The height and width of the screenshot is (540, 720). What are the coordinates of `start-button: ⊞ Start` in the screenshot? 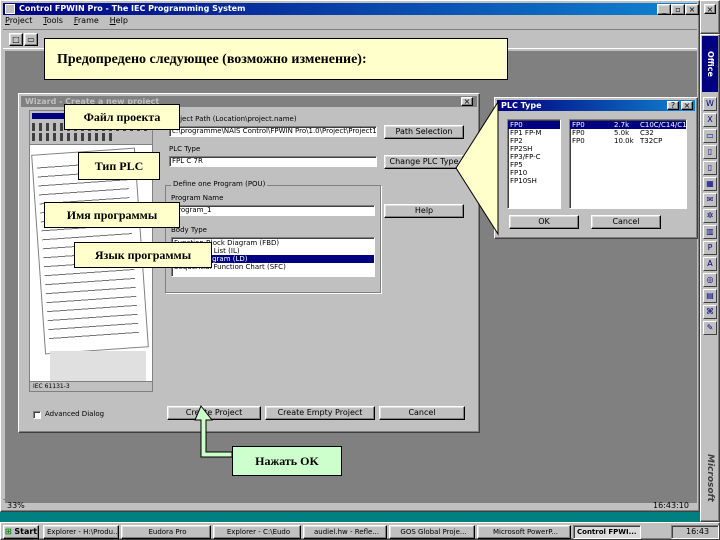 It's located at (21, 532).